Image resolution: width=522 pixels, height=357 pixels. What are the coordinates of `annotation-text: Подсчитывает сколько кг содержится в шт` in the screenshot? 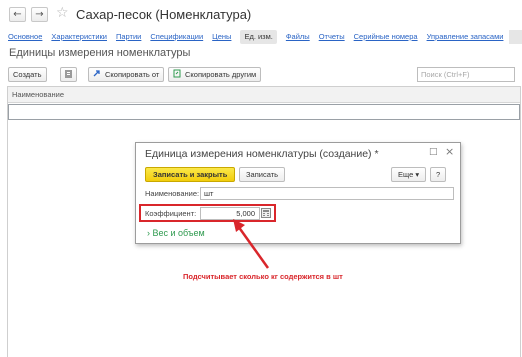 It's located at (263, 276).